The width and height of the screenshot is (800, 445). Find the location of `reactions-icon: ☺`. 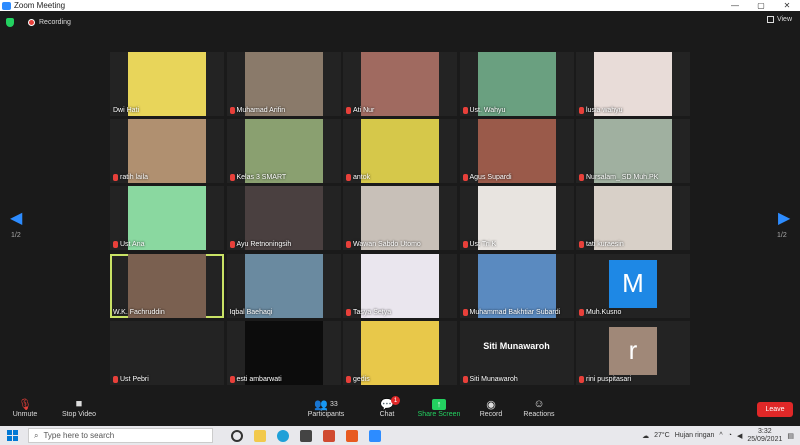

reactions-icon: ☺ is located at coordinates (539, 404).